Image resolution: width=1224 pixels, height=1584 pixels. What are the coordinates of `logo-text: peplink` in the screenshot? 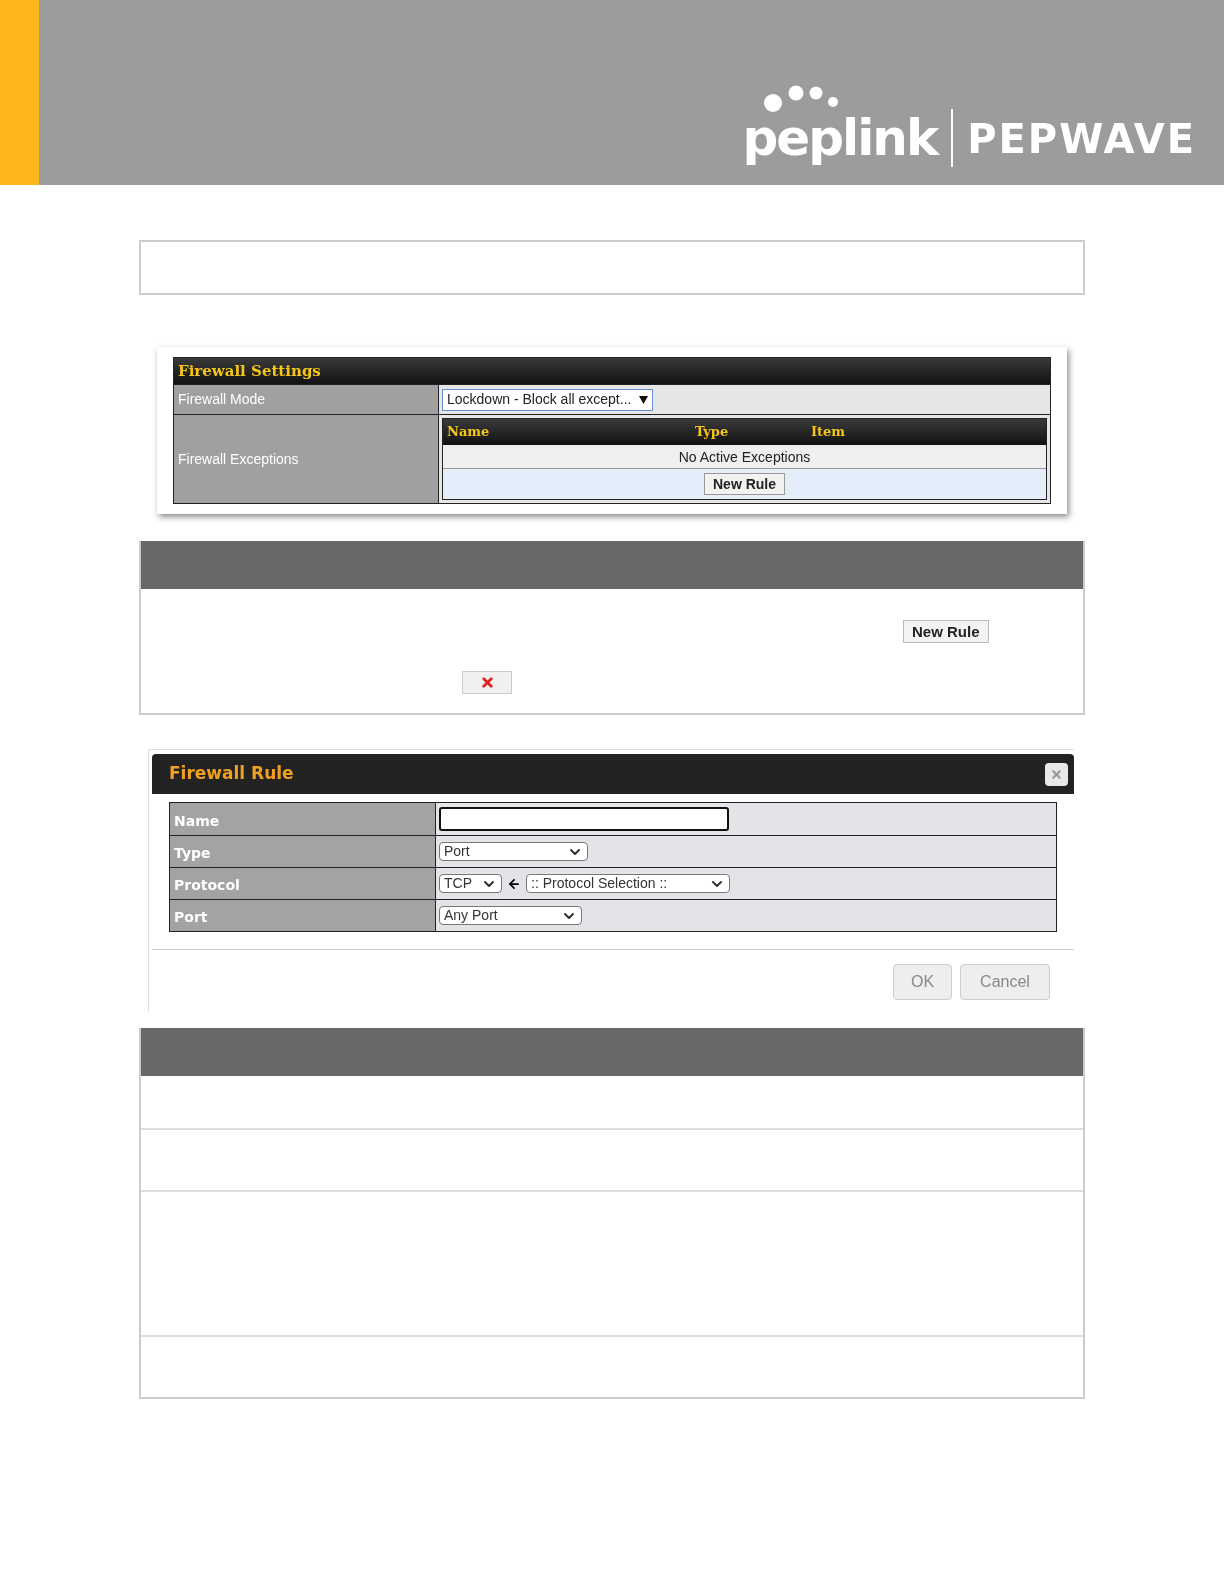 It's located at (840, 138).